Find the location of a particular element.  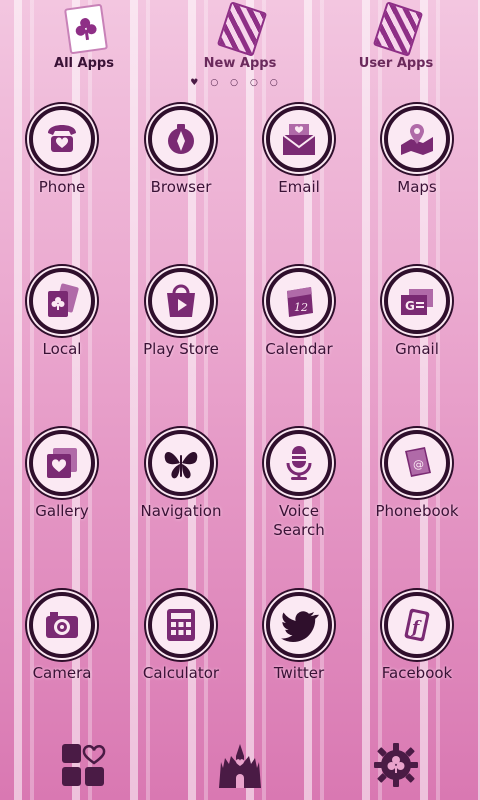

app-camera: Camera is located at coordinates (62, 667).